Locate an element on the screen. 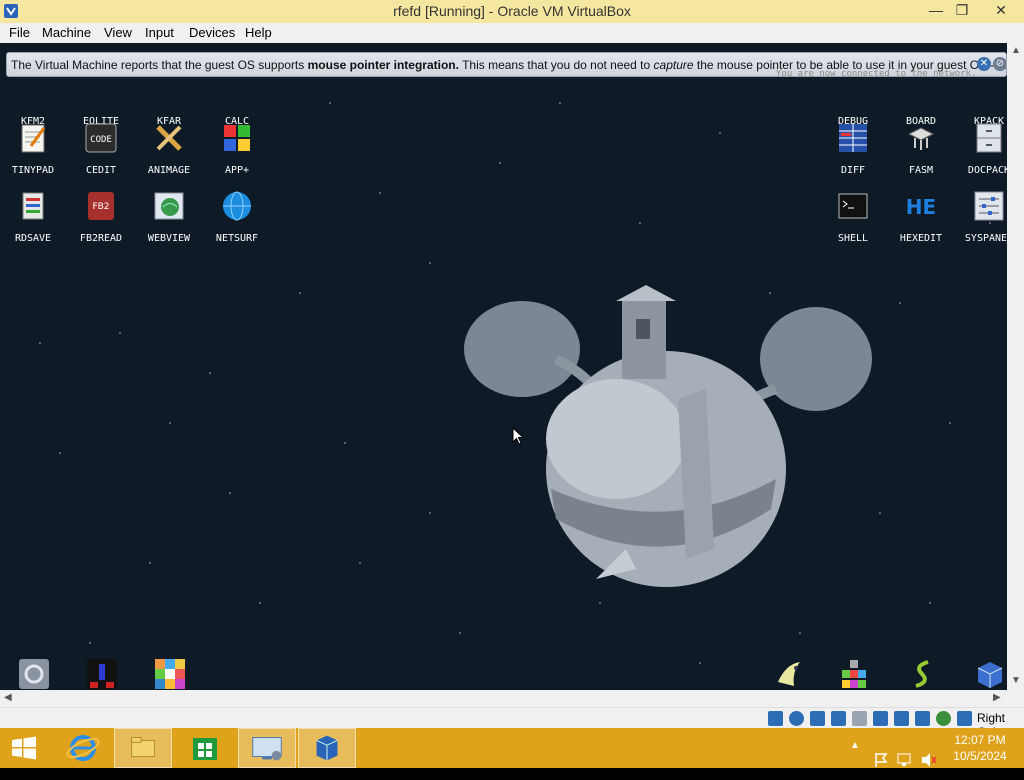  internet-explorer-icon is located at coordinates (83, 748).